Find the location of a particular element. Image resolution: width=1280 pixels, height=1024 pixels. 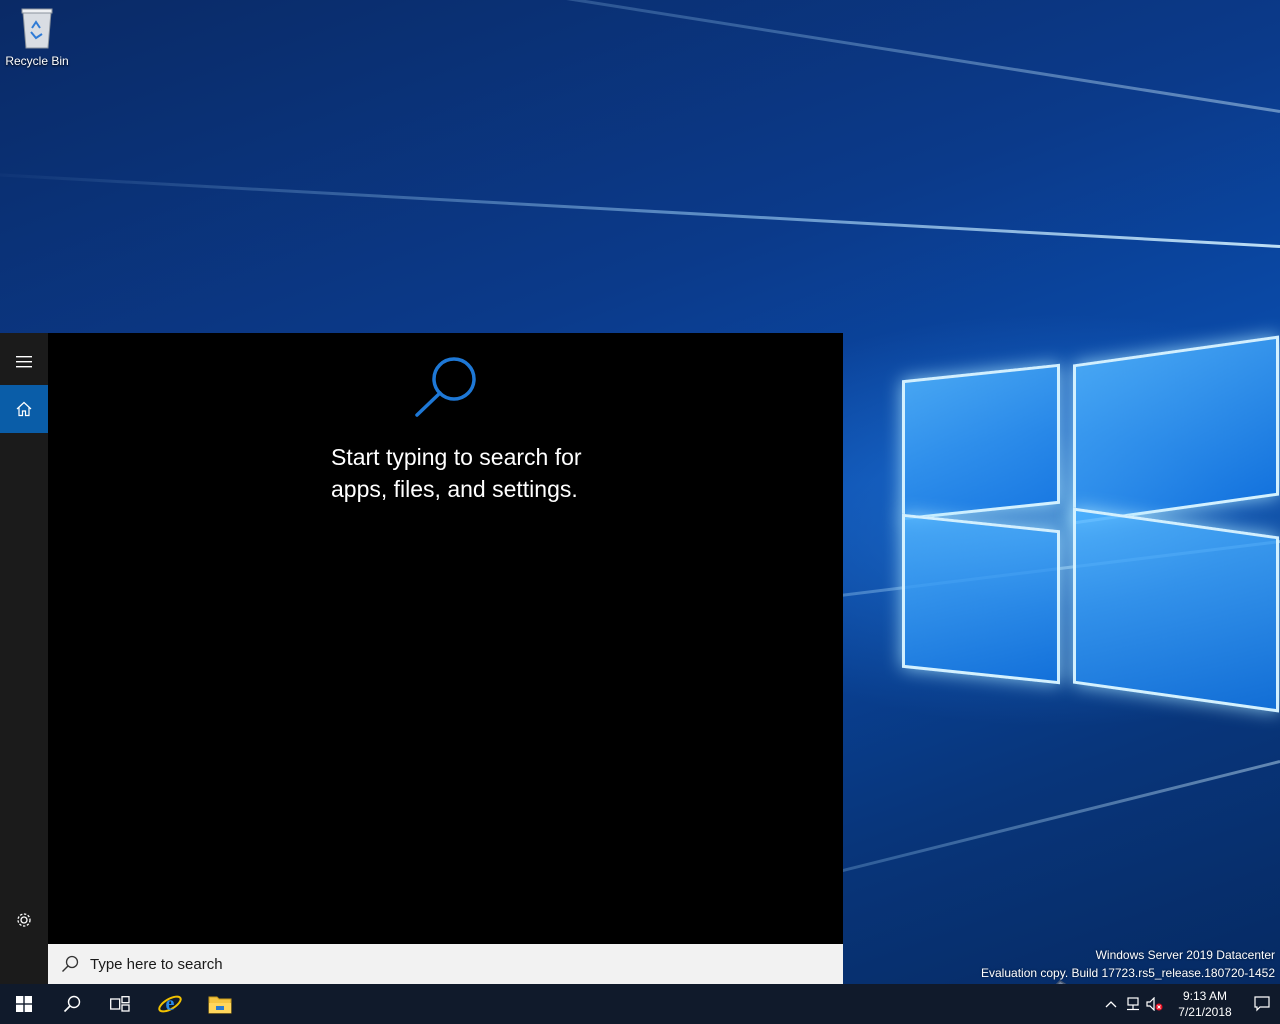

ie-icon: e is located at coordinates (170, 1004).